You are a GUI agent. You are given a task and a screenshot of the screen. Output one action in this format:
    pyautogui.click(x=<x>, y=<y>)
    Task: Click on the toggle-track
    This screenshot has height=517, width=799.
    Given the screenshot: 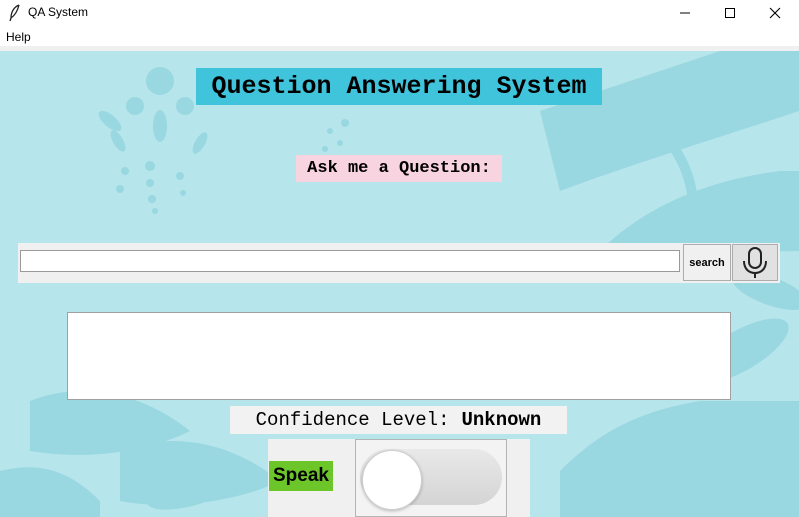 What is the action you would take?
    pyautogui.click(x=431, y=479)
    